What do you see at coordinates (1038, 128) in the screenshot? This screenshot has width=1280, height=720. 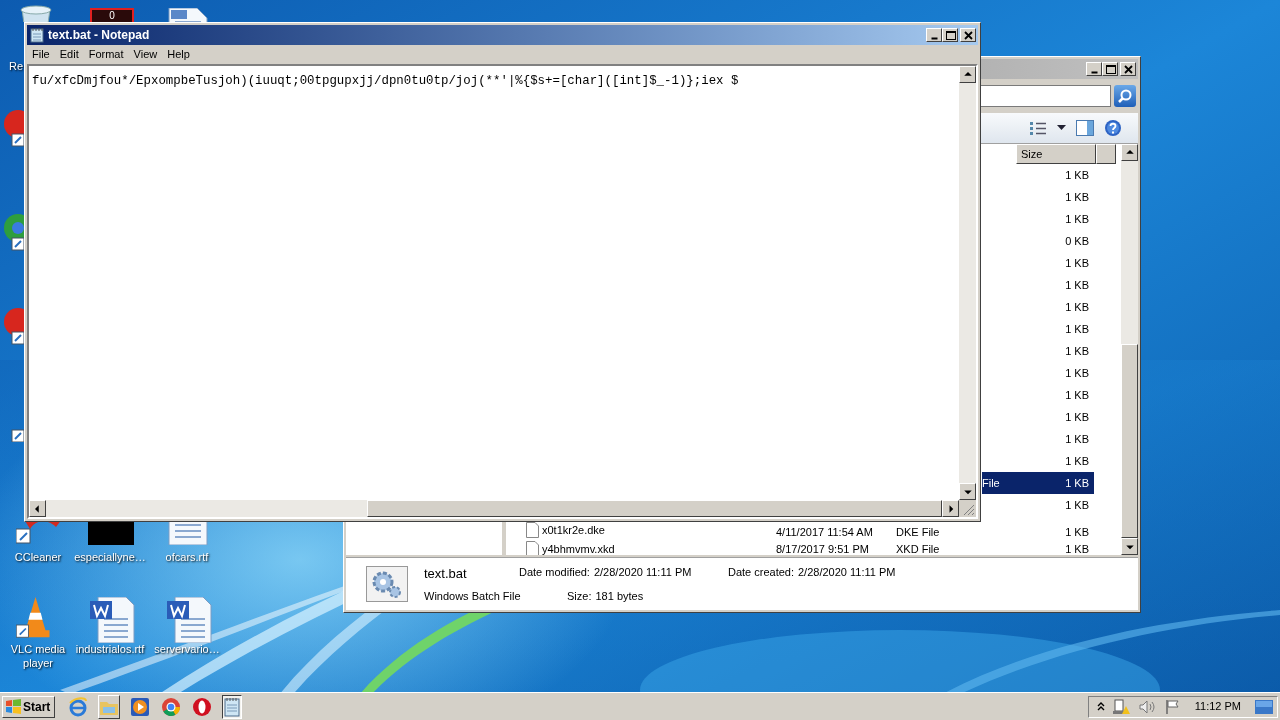 I see `view-options-icon` at bounding box center [1038, 128].